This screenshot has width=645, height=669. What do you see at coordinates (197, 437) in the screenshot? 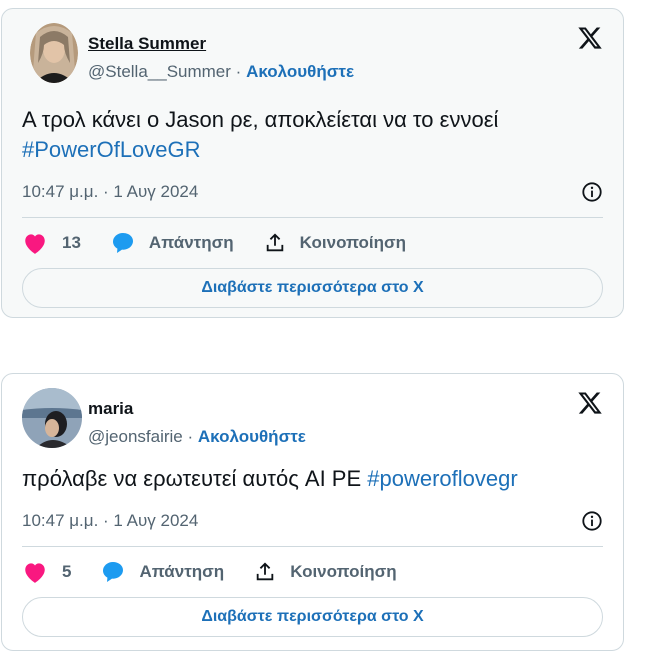
I see `handle-line: @jeonsfairie · Ακολουθήστε` at bounding box center [197, 437].